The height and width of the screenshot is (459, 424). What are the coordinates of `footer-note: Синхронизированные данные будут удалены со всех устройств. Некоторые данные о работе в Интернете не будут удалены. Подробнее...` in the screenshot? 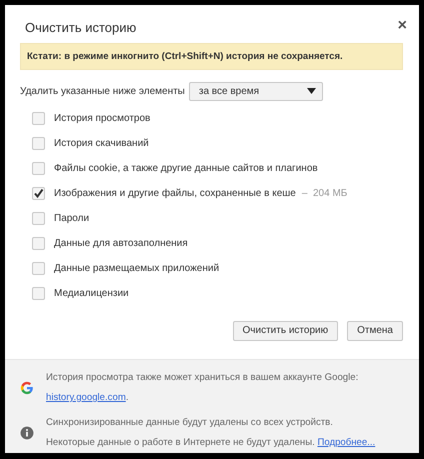 It's located at (211, 433).